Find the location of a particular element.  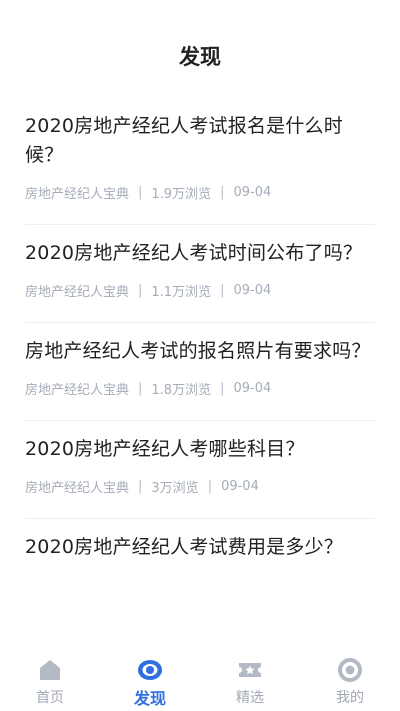

article-meta: 房地产经纪人宝典 | 1.1万浏览 | 09-04 is located at coordinates (200, 290).